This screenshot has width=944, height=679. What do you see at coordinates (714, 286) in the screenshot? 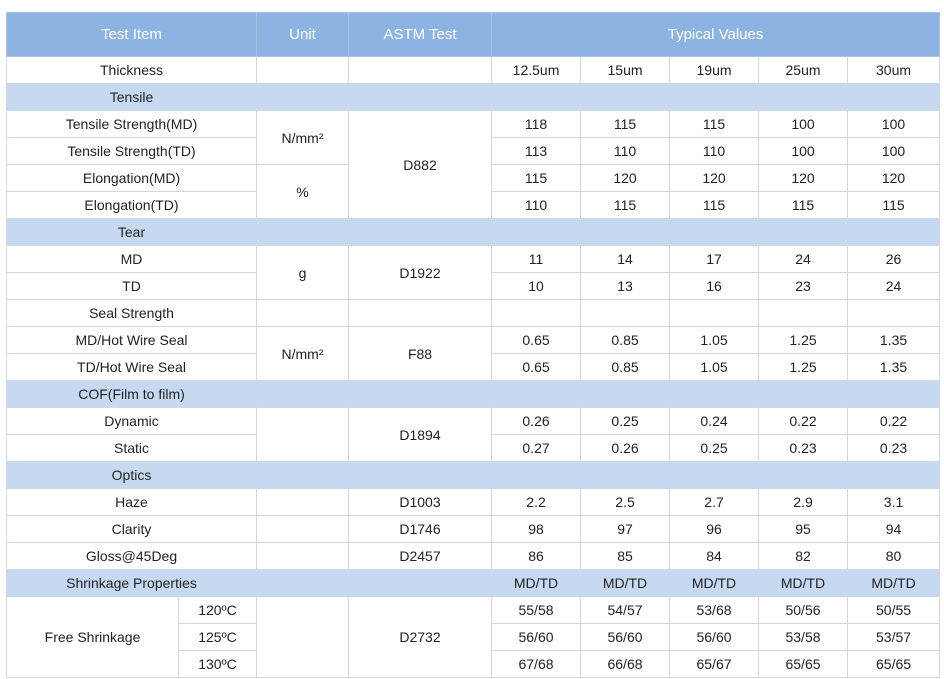
I see `value-cell: 16` at bounding box center [714, 286].